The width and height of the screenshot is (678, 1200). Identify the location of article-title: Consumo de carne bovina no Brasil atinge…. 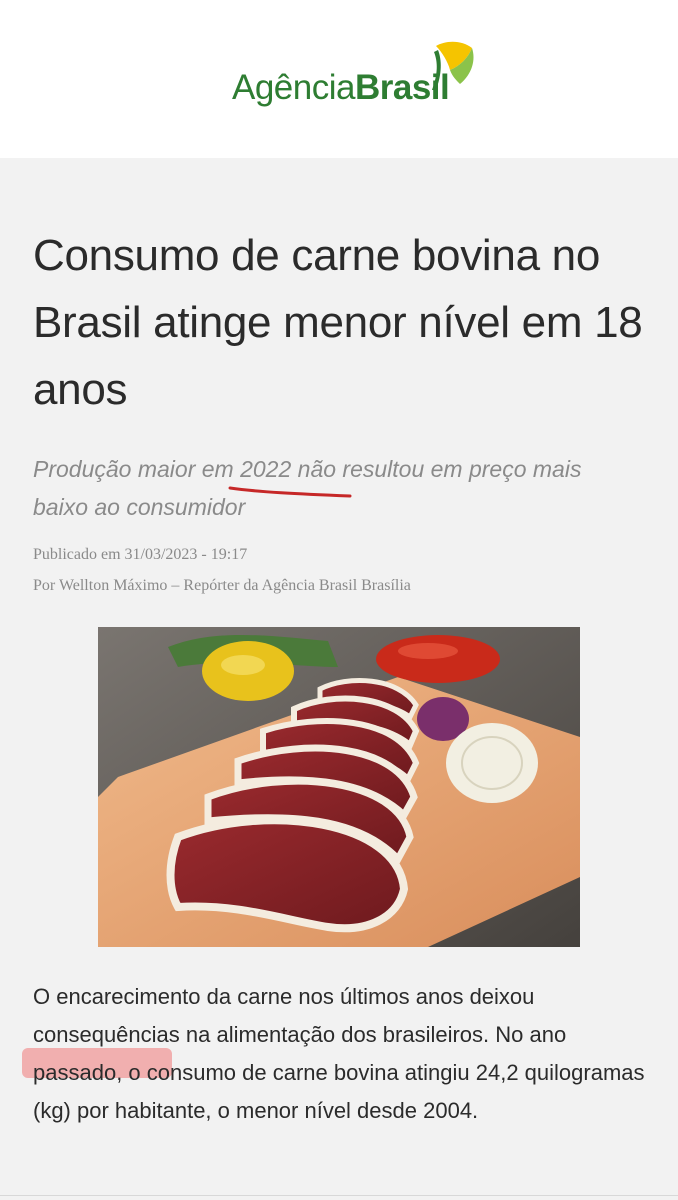
(338, 322).